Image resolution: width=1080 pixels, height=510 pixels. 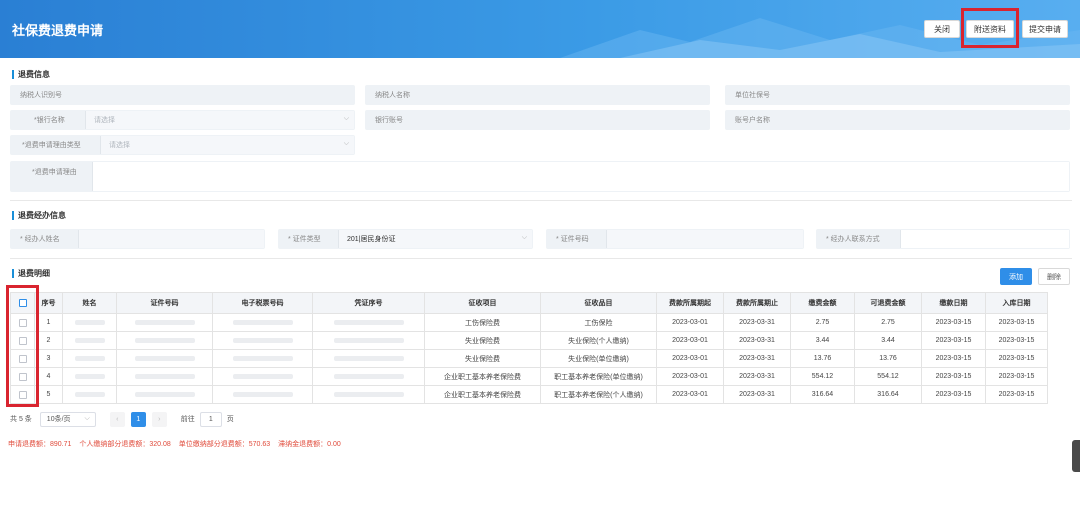 What do you see at coordinates (371, 239) in the screenshot?
I see `id-type-value: 201|居民身份证` at bounding box center [371, 239].